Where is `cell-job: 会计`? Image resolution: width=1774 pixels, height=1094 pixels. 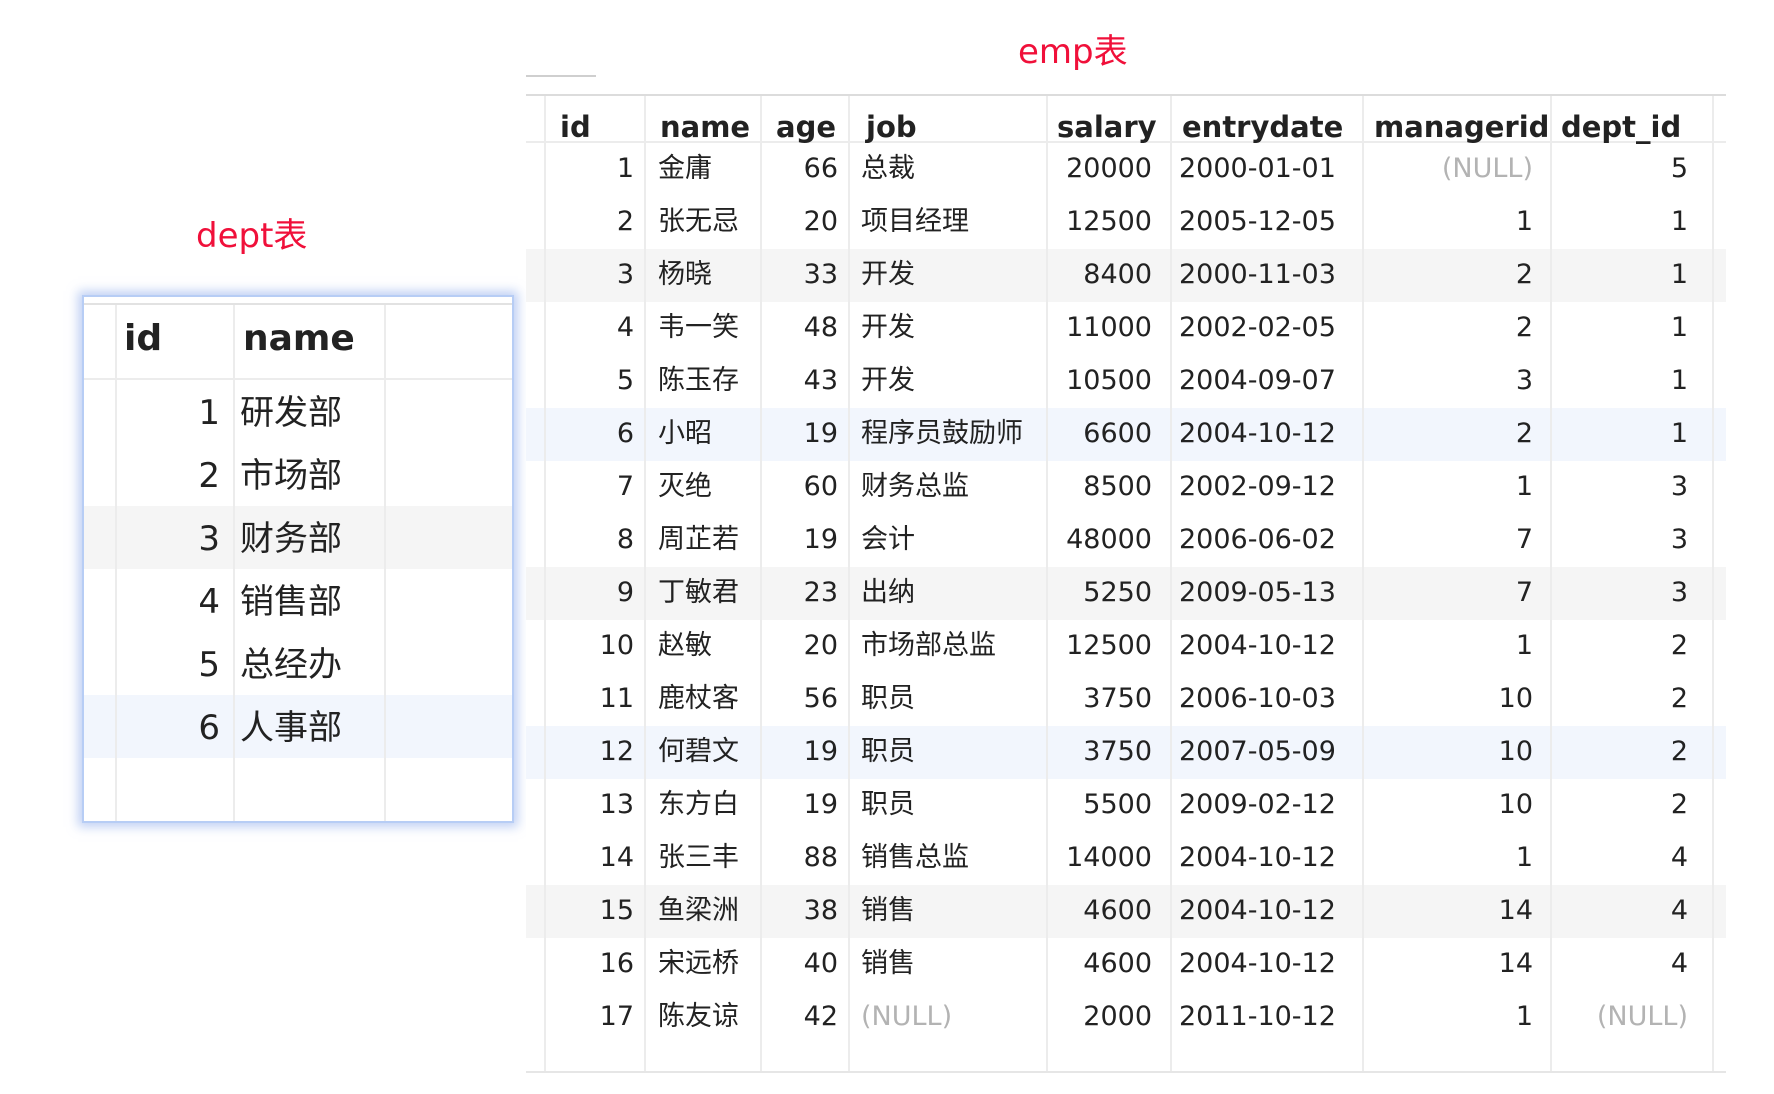
cell-job: 会计 is located at coordinates (888, 540).